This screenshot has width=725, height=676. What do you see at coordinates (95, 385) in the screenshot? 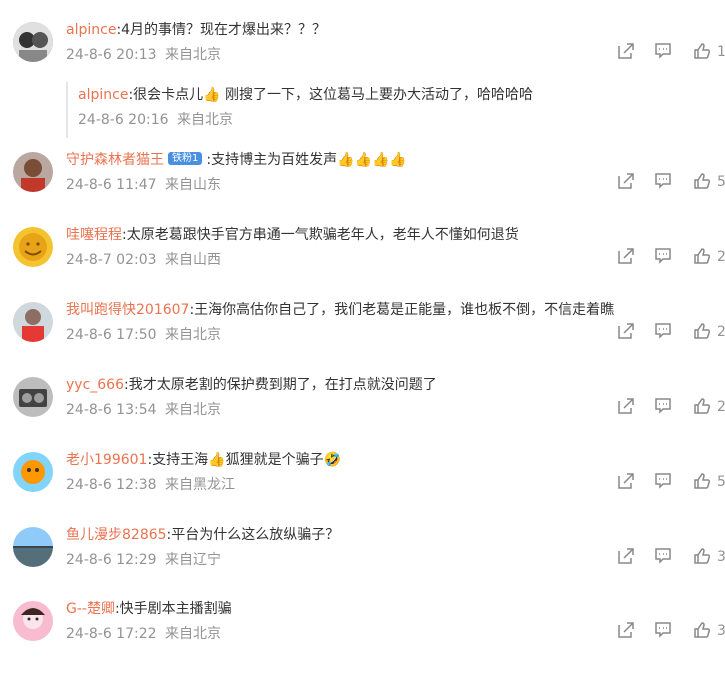
I see `comment-author: yyc_666` at bounding box center [95, 385].